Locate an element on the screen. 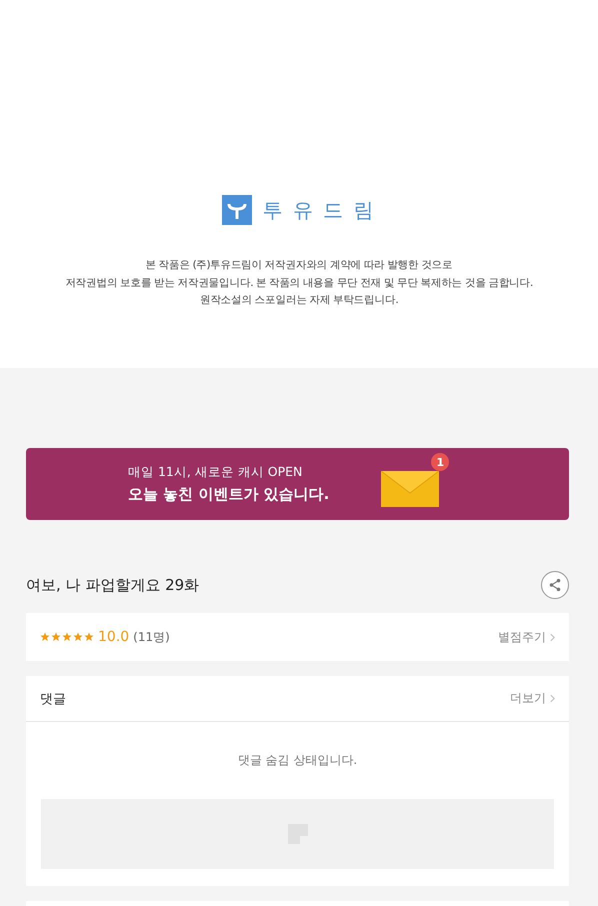  logo-icon is located at coordinates (237, 210).